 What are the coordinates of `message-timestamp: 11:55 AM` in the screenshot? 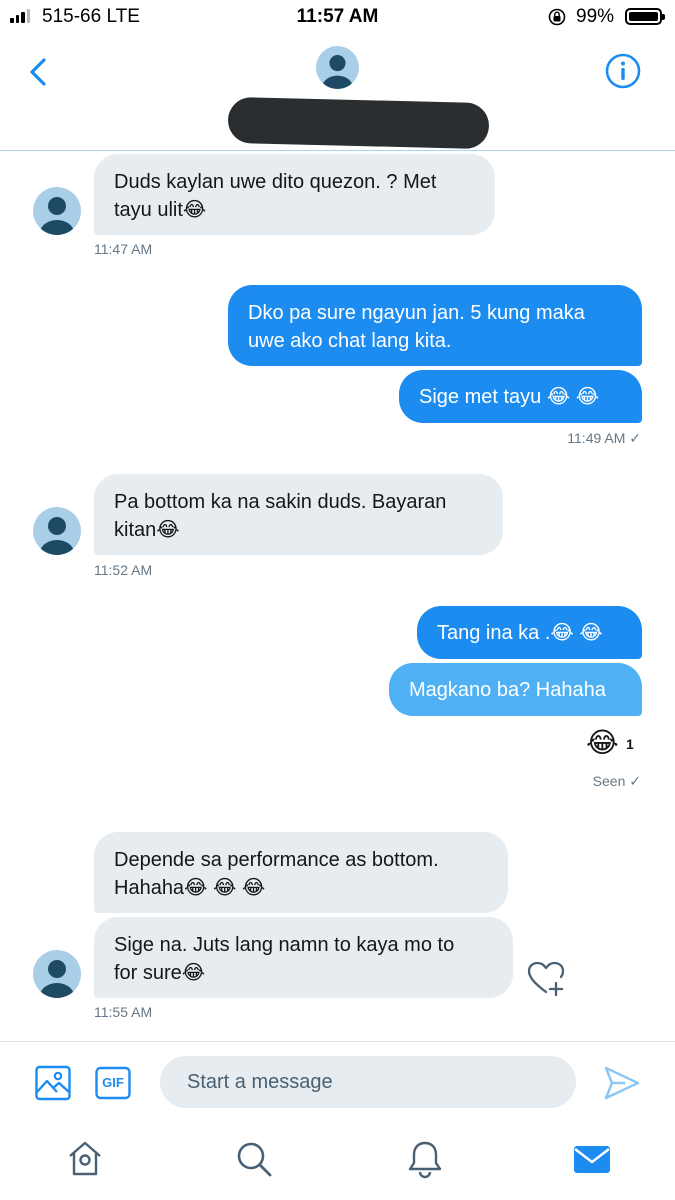 It's located at (123, 1012).